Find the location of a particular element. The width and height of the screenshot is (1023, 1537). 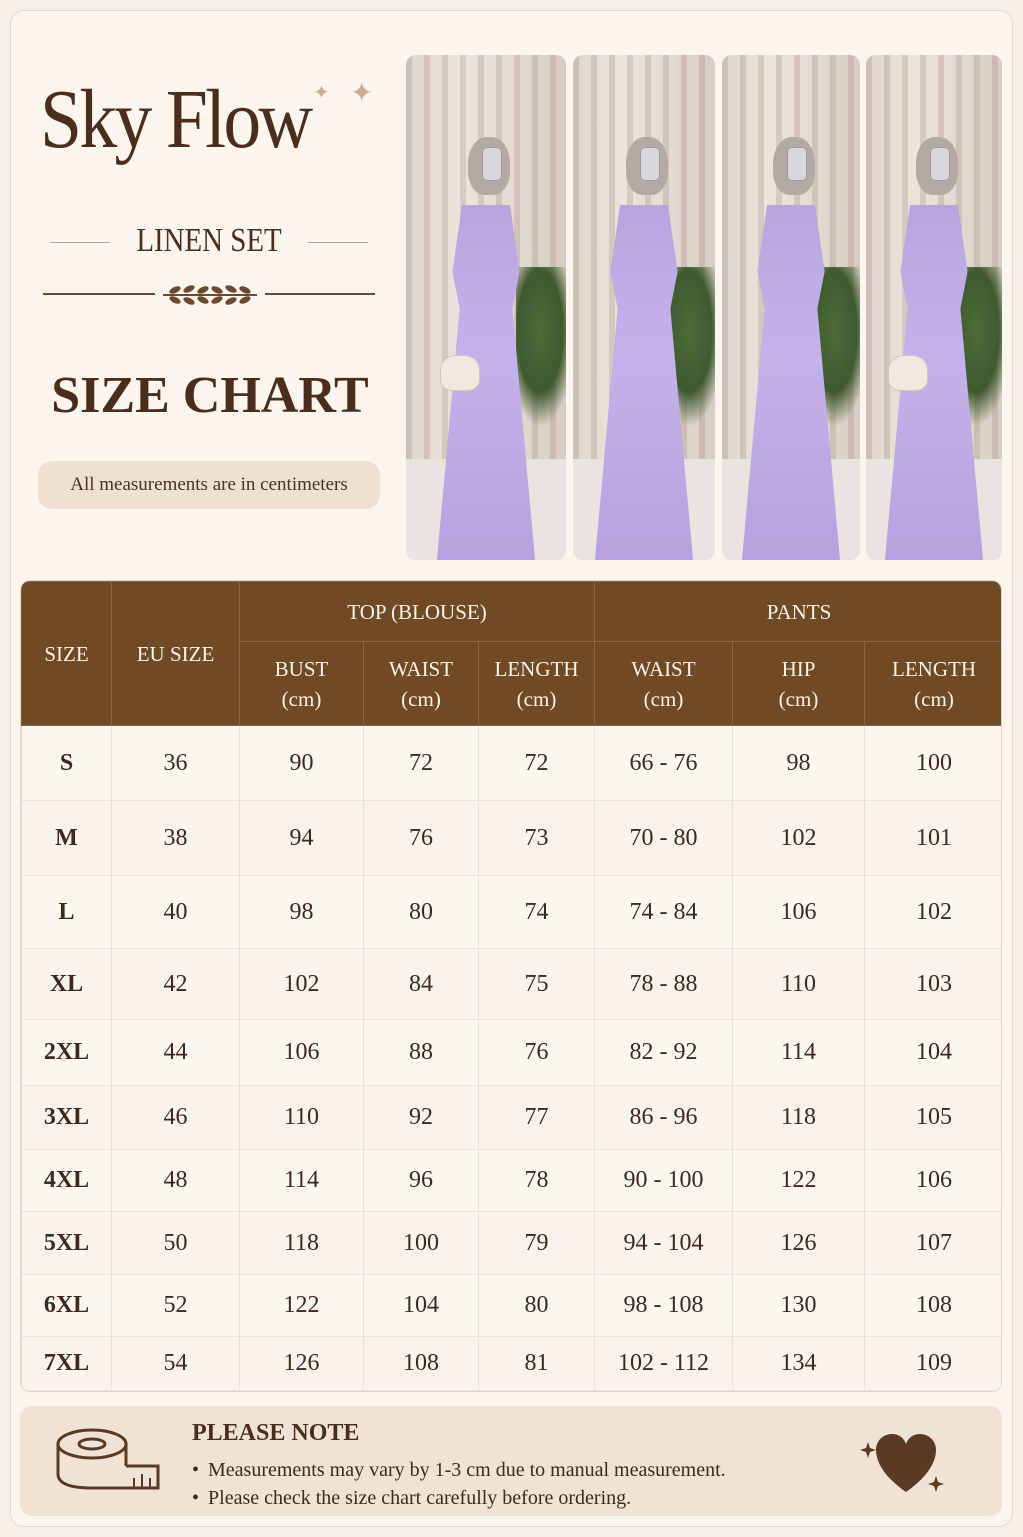

cell-tlength: 73 is located at coordinates (536, 838).